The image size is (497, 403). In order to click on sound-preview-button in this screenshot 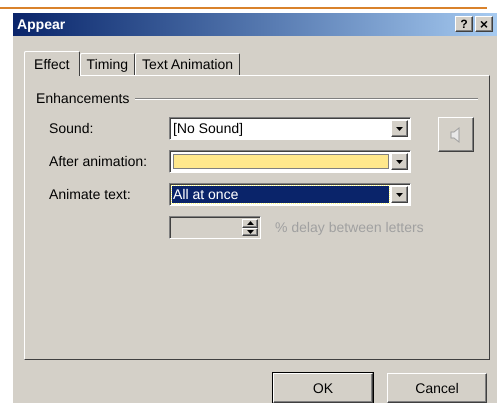, I will do `click(456, 134)`.